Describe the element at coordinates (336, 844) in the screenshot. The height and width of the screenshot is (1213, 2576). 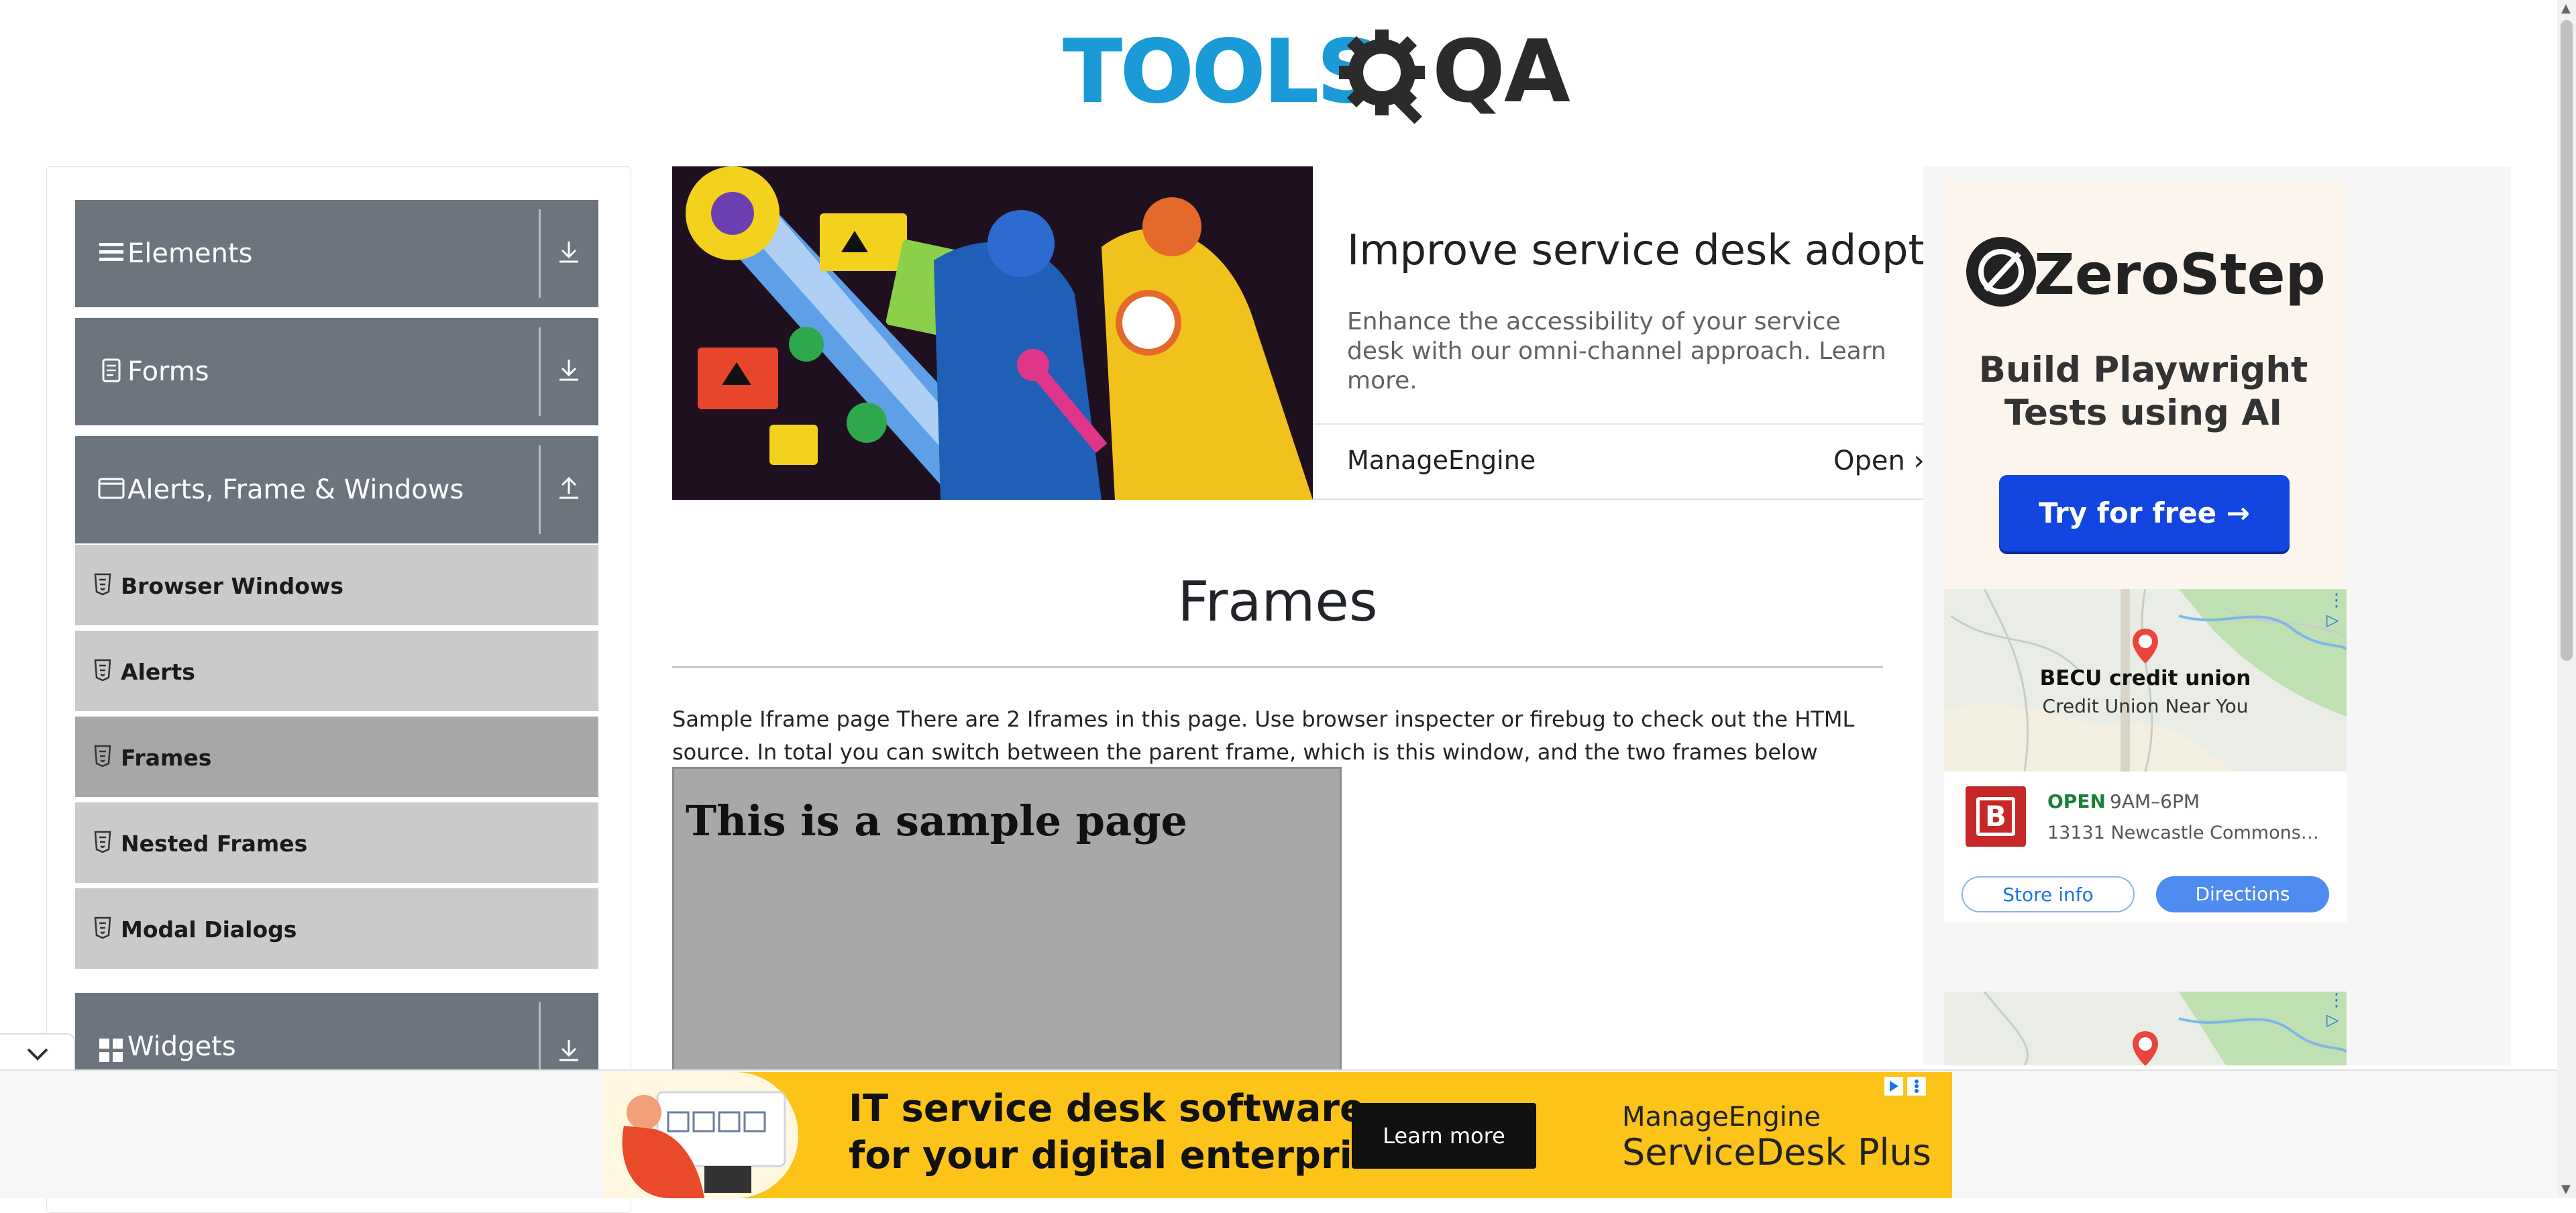
I see `sidebar-item-nested-frames: Nested Frames` at that location.